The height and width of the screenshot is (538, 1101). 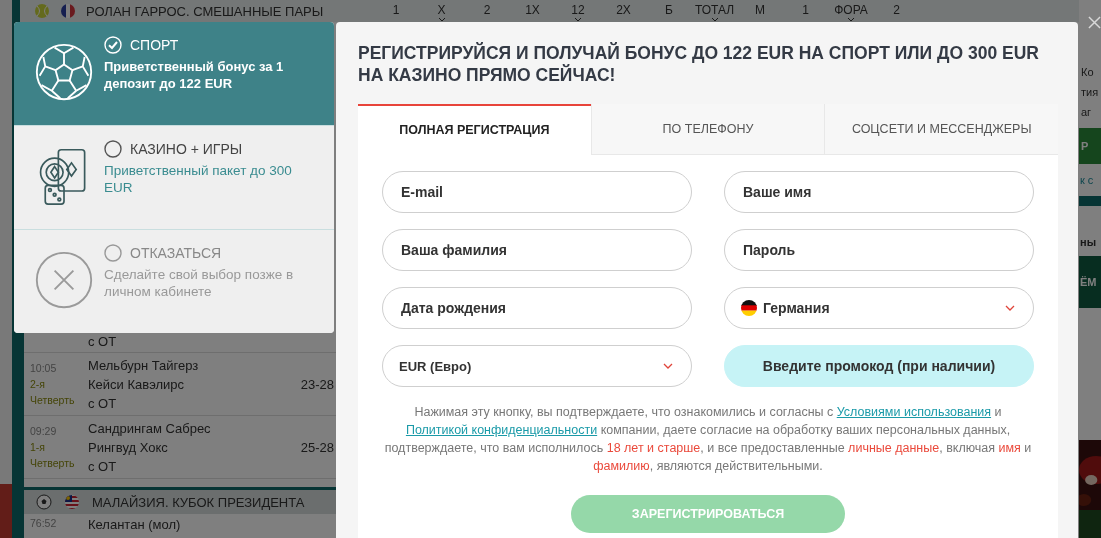 What do you see at coordinates (317, 384) in the screenshot?
I see `match-score: 23-28` at bounding box center [317, 384].